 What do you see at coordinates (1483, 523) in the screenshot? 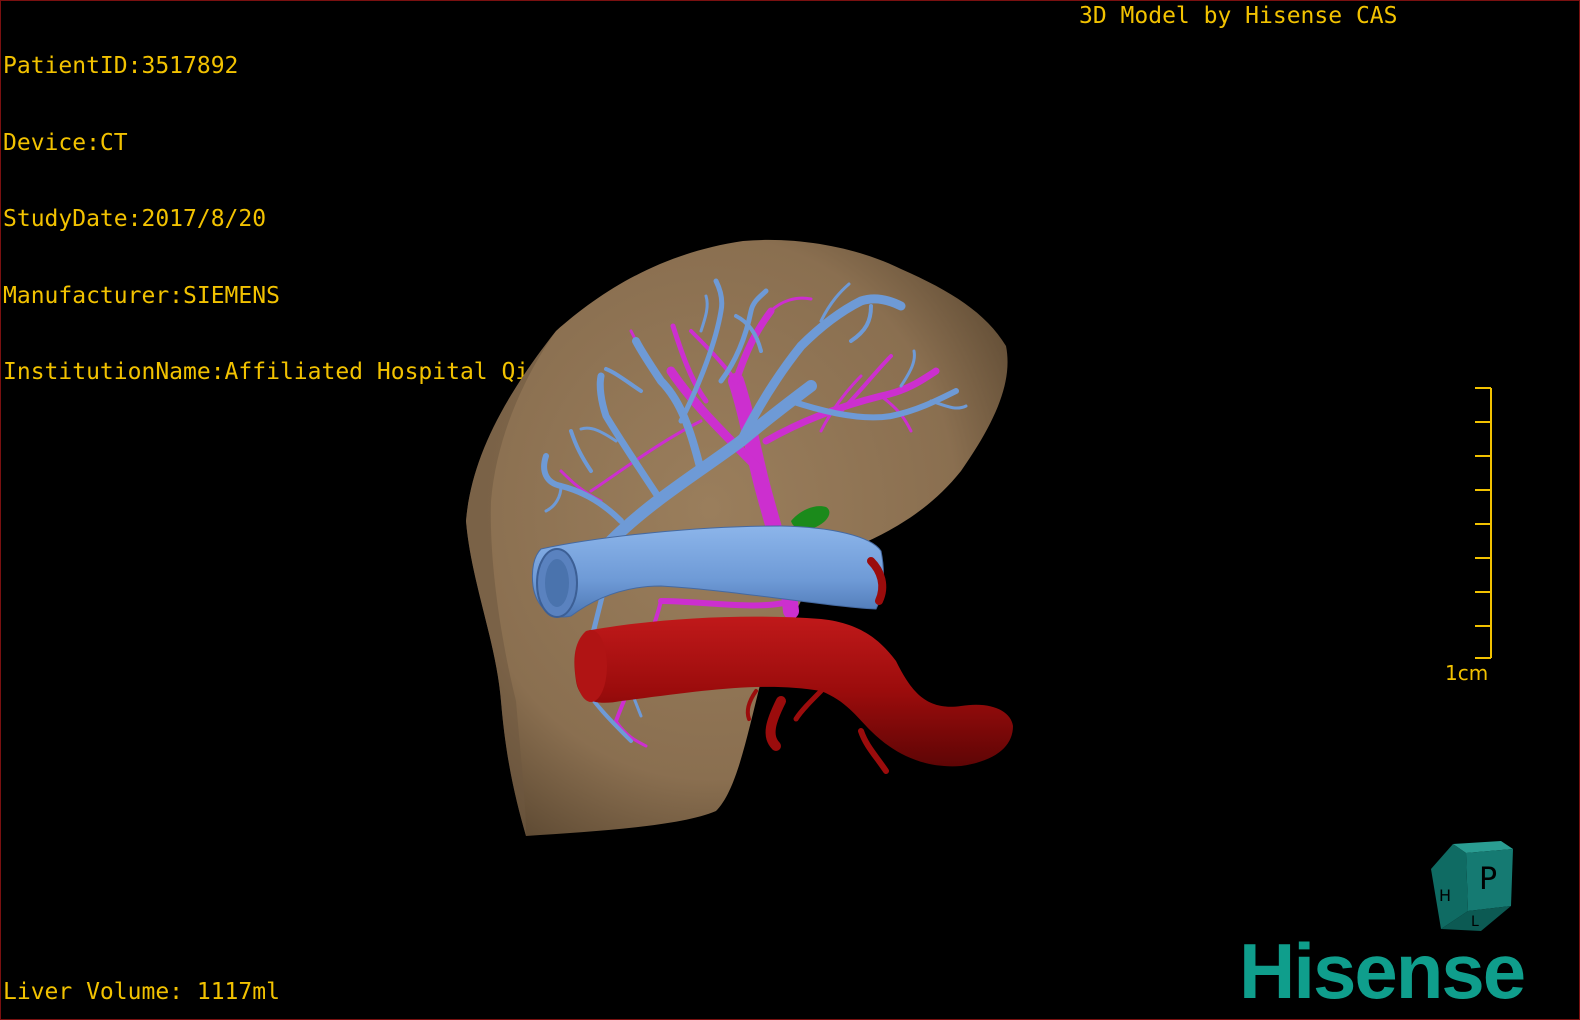
I see `scale-bar` at bounding box center [1483, 523].